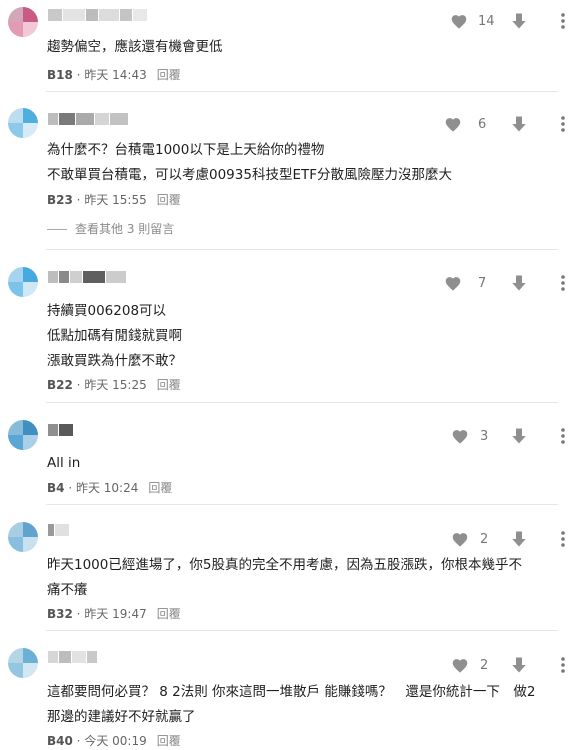 The width and height of the screenshot is (582, 750). I want to click on comment-text: 昨天1000已經進場了，你5股真的完全不用考慮，因為五股漲跌，你根本幾乎不, so click(284, 565).